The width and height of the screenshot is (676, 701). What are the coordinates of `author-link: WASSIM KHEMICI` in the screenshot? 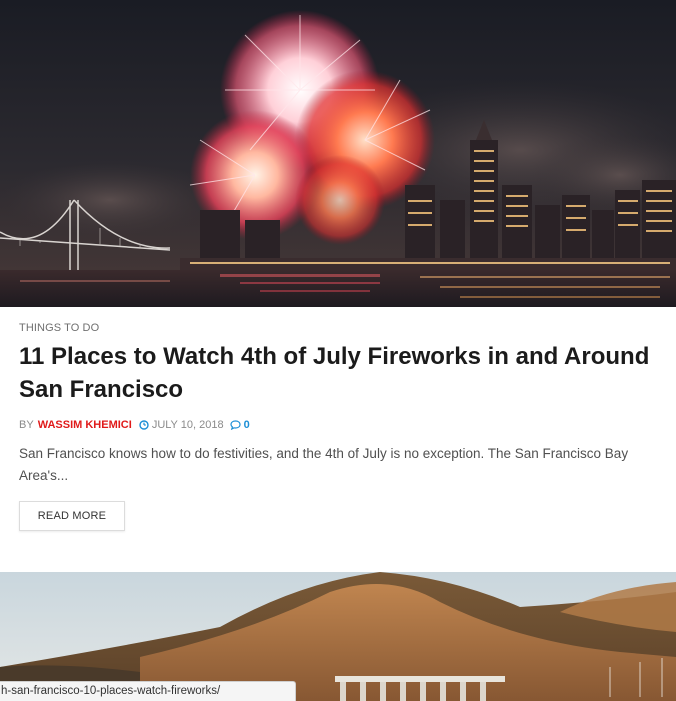 It's located at (85, 425).